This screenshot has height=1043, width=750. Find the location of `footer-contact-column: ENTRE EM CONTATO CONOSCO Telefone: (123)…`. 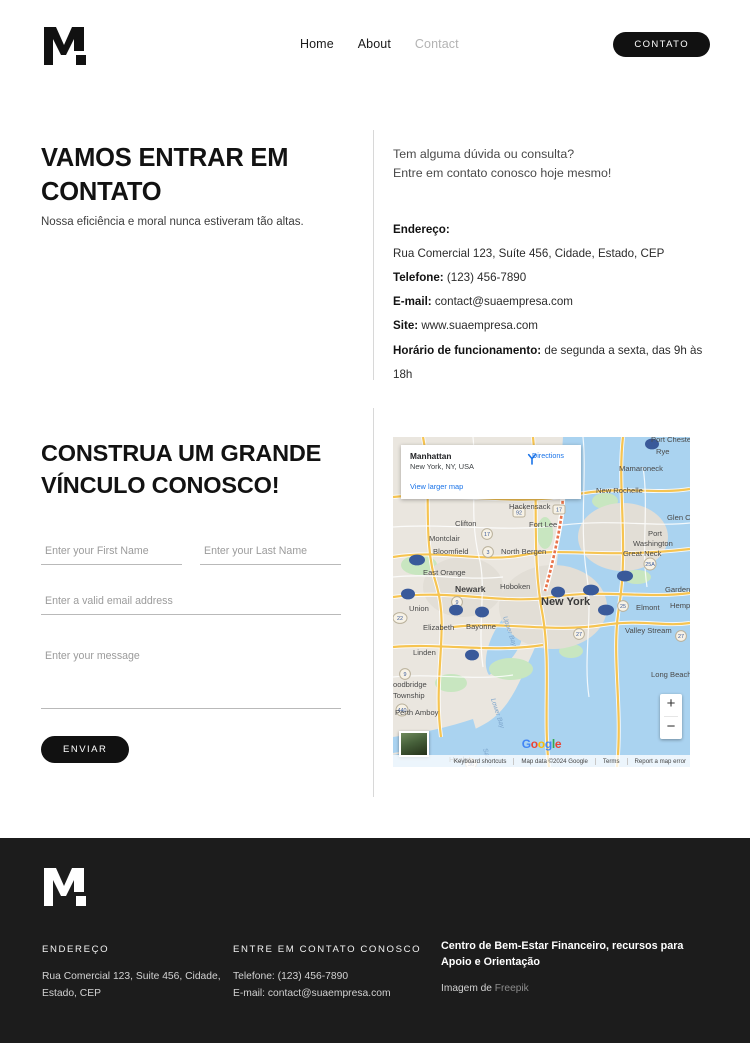

footer-contact-column: ENTRE EM CONTATO CONOSCO Telefone: (123)… is located at coordinates (328, 972).